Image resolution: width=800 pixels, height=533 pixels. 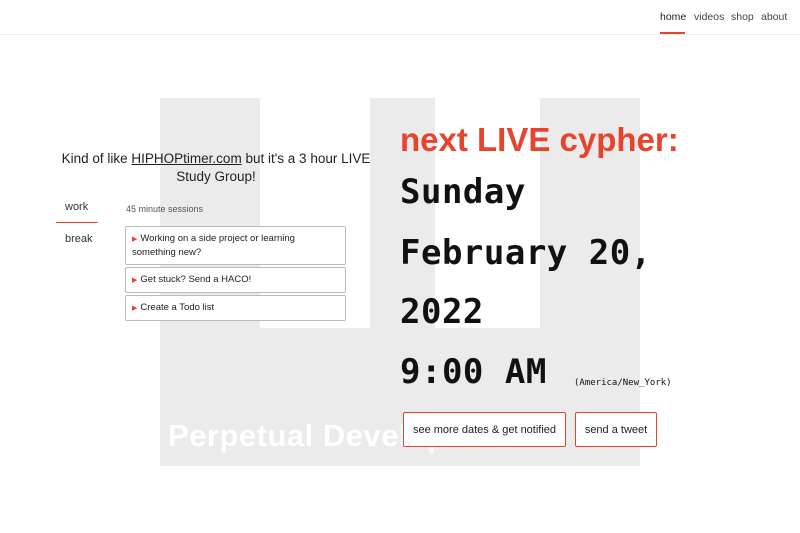 What do you see at coordinates (77, 212) in the screenshot?
I see `tab-work: work` at bounding box center [77, 212].